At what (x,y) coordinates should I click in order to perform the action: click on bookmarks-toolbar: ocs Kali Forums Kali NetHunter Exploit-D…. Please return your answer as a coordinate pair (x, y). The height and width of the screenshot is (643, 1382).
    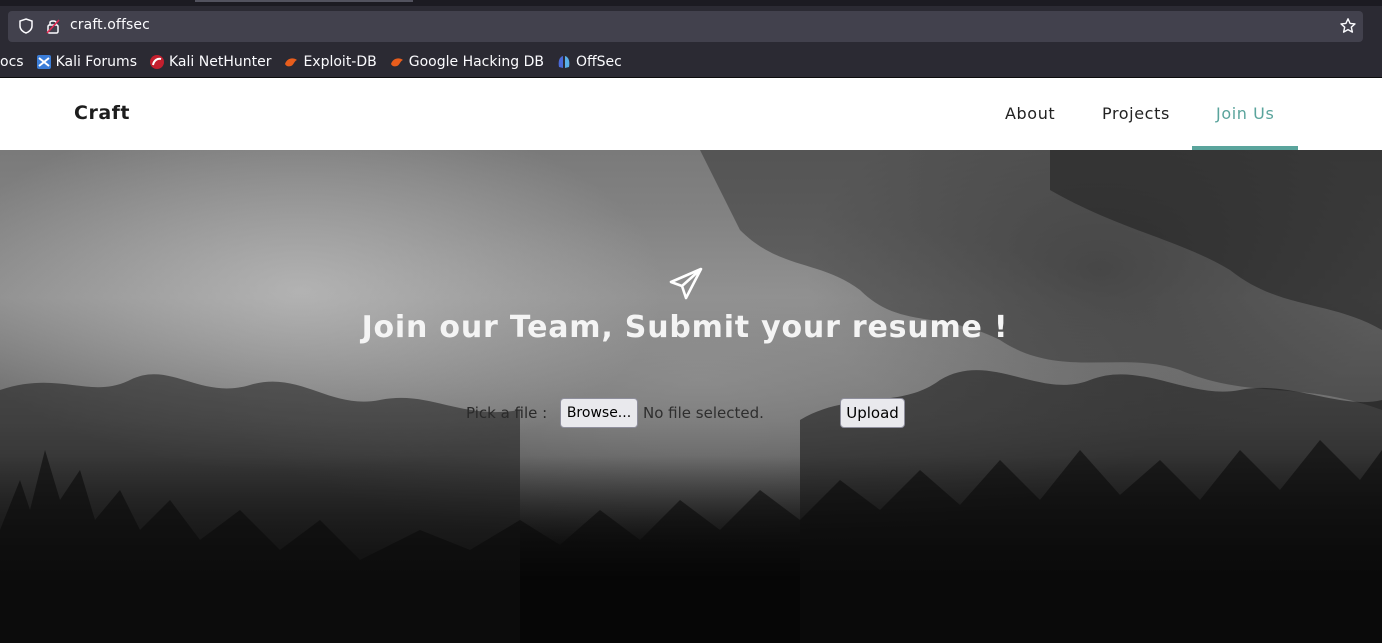
    Looking at the image, I should click on (691, 62).